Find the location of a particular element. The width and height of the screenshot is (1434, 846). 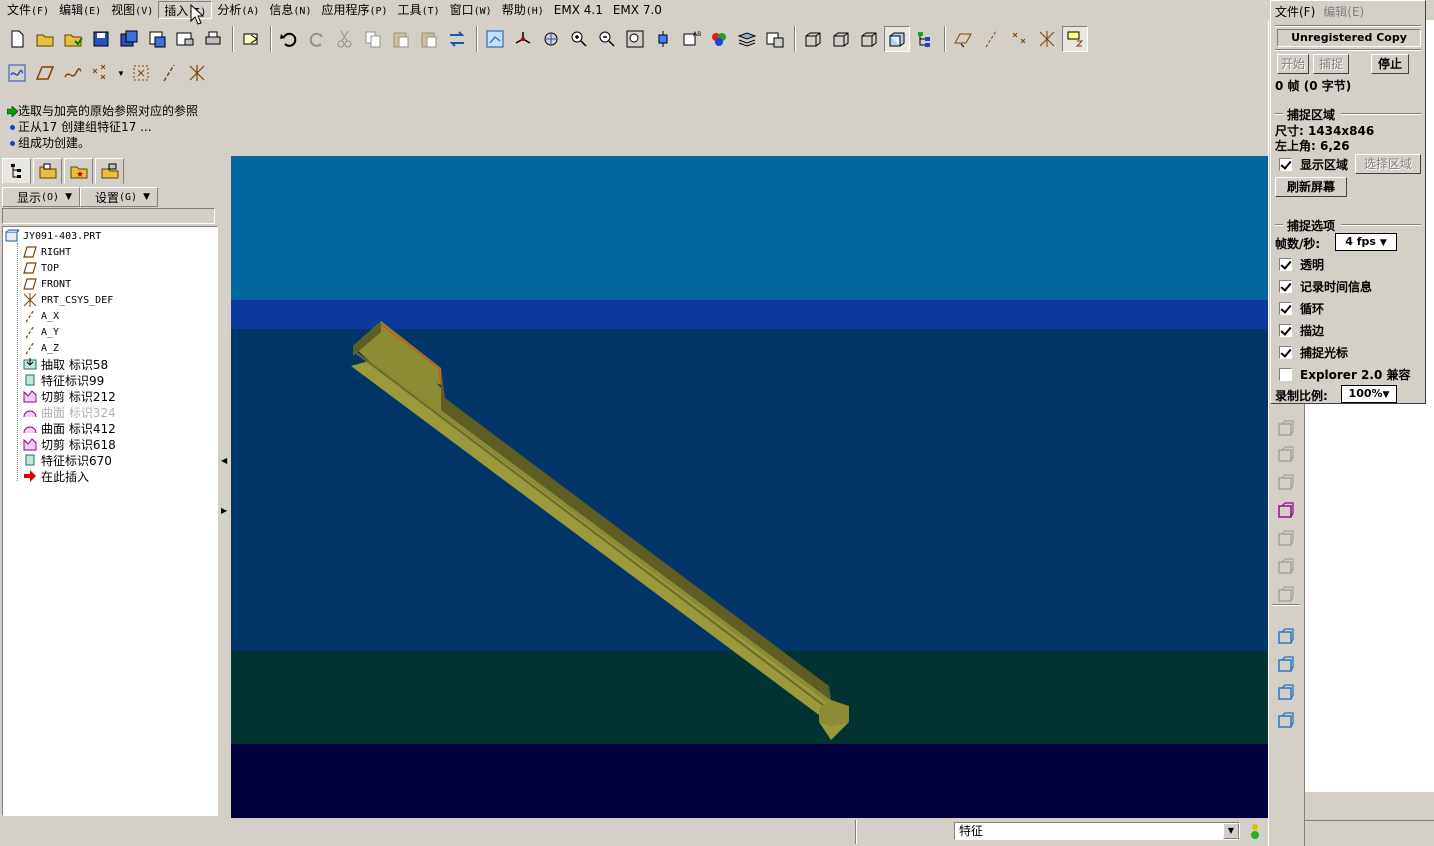

tree-node: A_Y is located at coordinates (41, 332).